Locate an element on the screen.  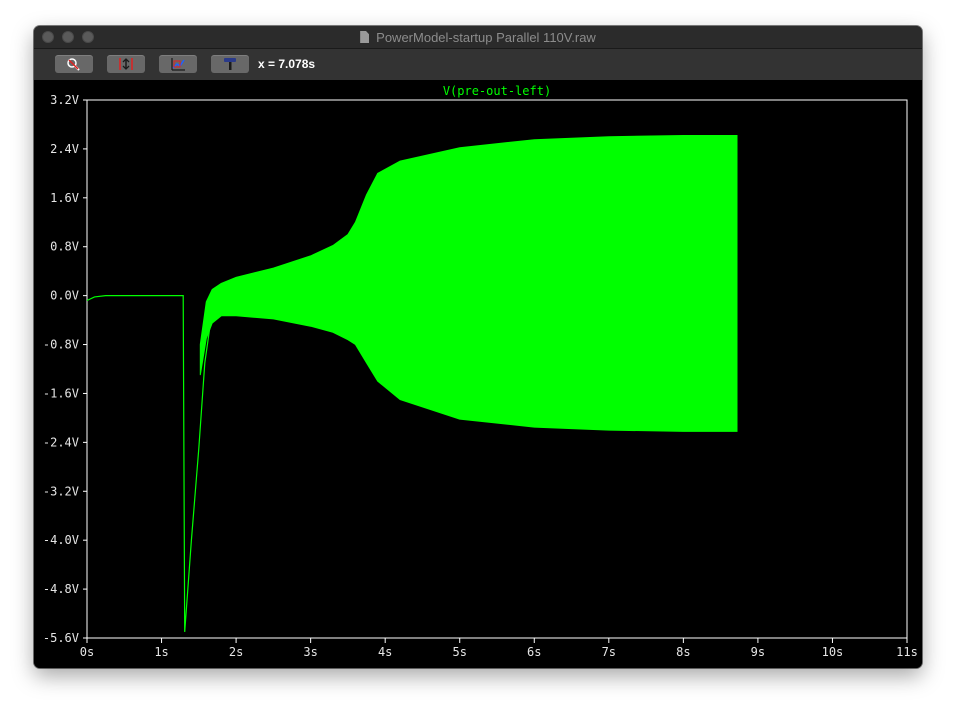
autoscale-icon is located at coordinates (126, 64).